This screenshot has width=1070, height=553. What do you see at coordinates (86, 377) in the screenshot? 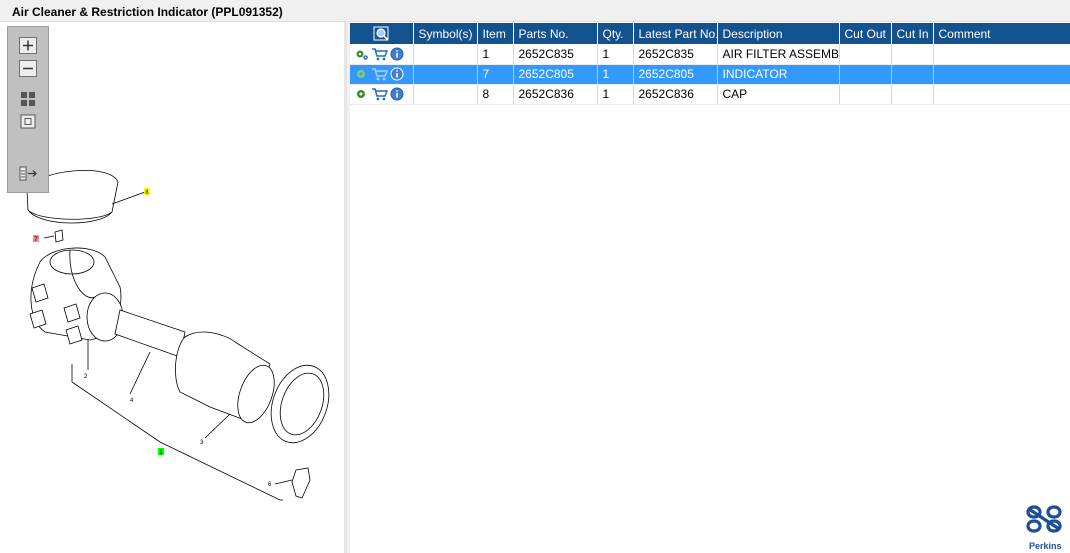
I see `callout-2: 2` at bounding box center [86, 377].